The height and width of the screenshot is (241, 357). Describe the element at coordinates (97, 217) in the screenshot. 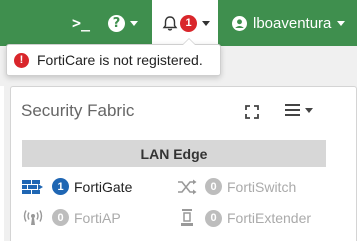

I see `fortiap-label: FortiAP` at that location.